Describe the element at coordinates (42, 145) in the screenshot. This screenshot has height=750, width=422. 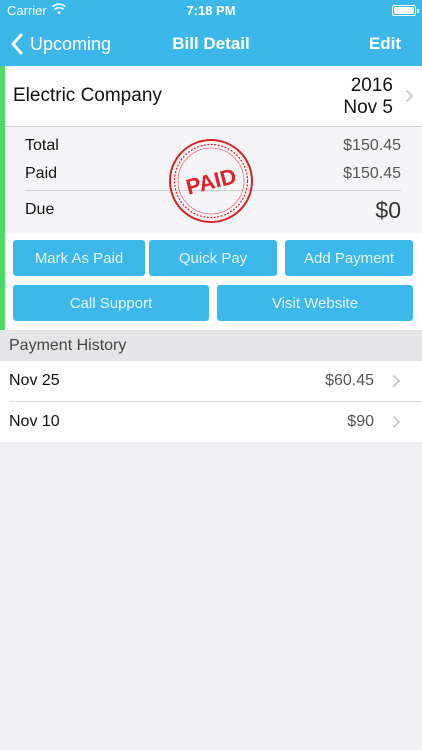
I see `total-label: Total` at that location.